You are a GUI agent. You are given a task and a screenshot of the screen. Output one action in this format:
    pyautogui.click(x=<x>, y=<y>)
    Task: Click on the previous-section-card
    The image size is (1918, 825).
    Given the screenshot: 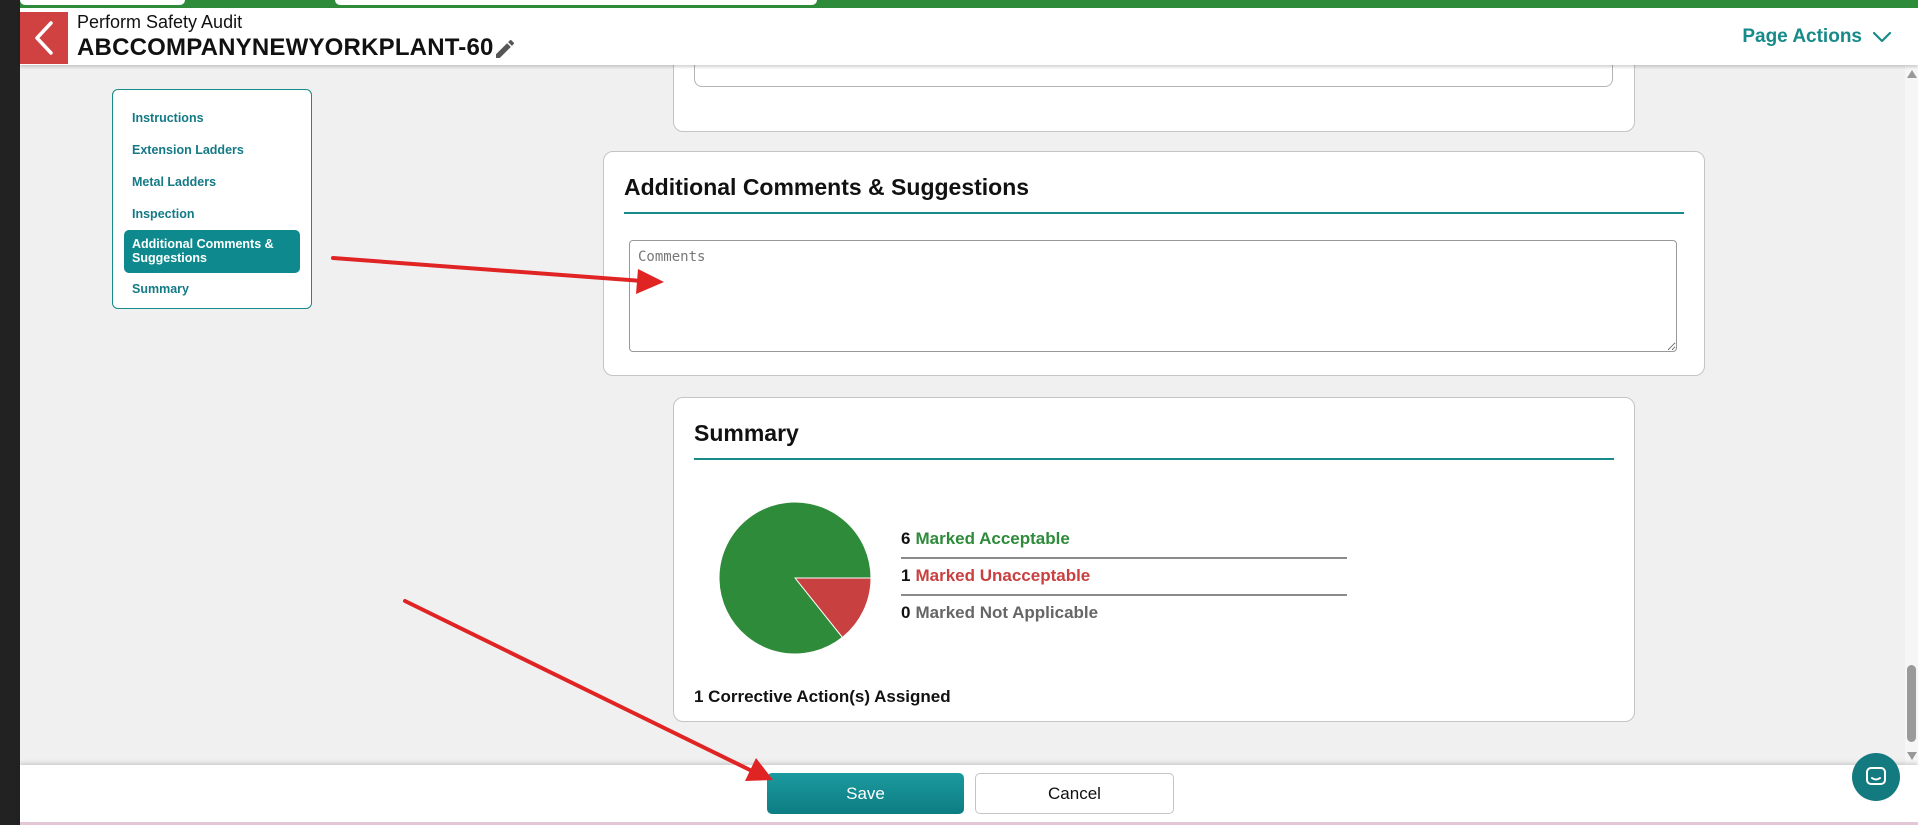 What is the action you would take?
    pyautogui.click(x=1154, y=98)
    